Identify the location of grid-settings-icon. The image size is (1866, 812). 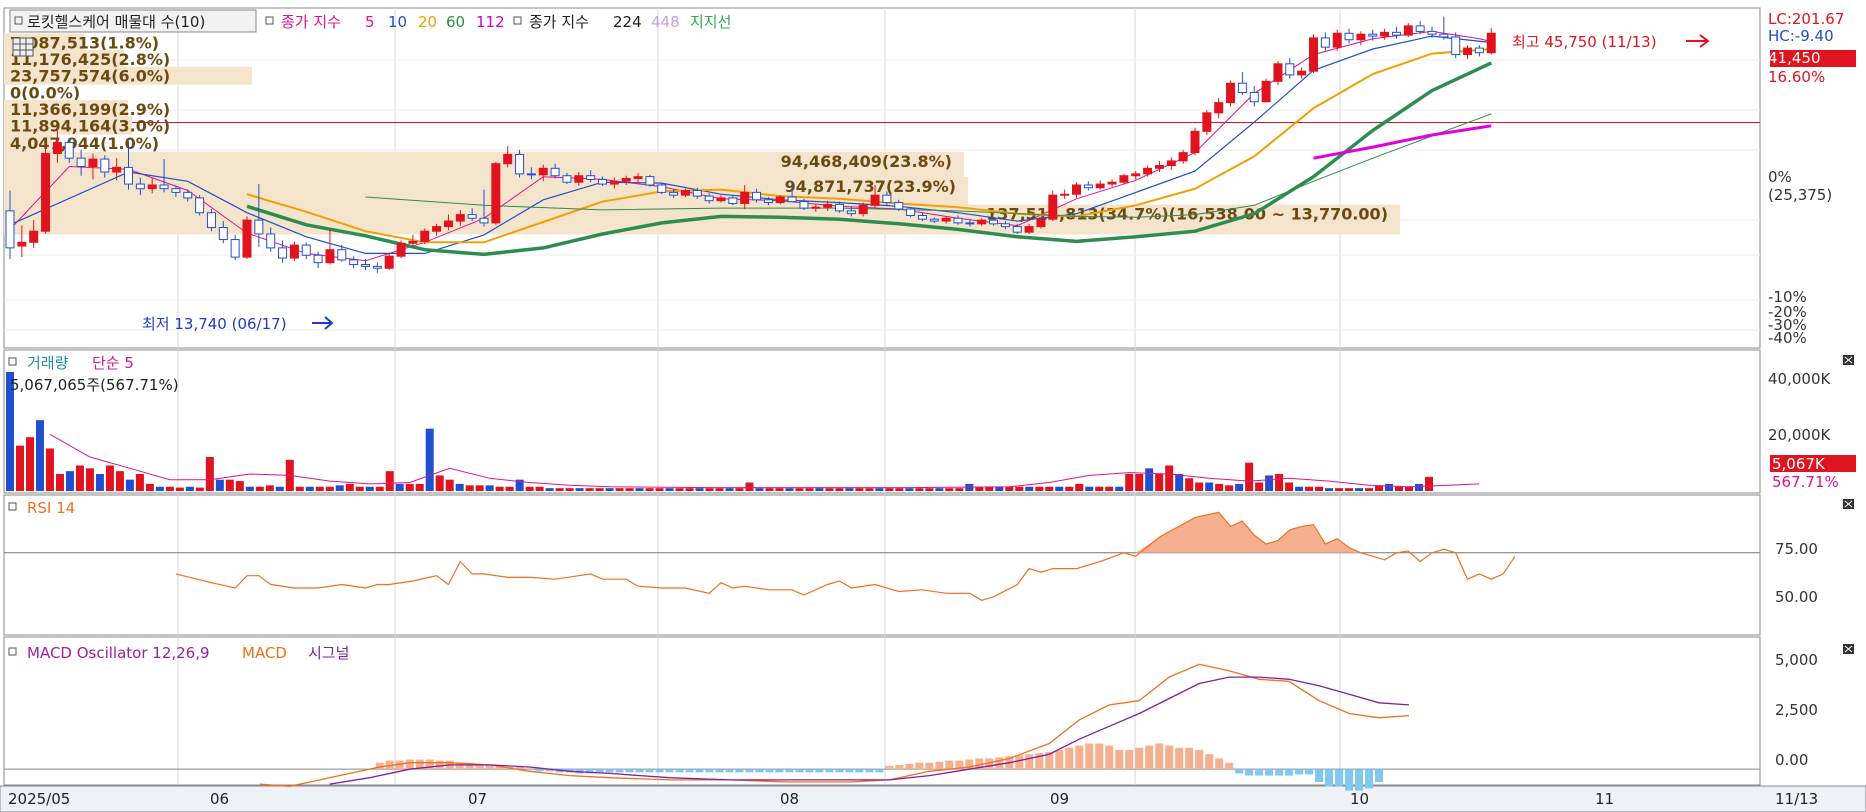
(23, 47).